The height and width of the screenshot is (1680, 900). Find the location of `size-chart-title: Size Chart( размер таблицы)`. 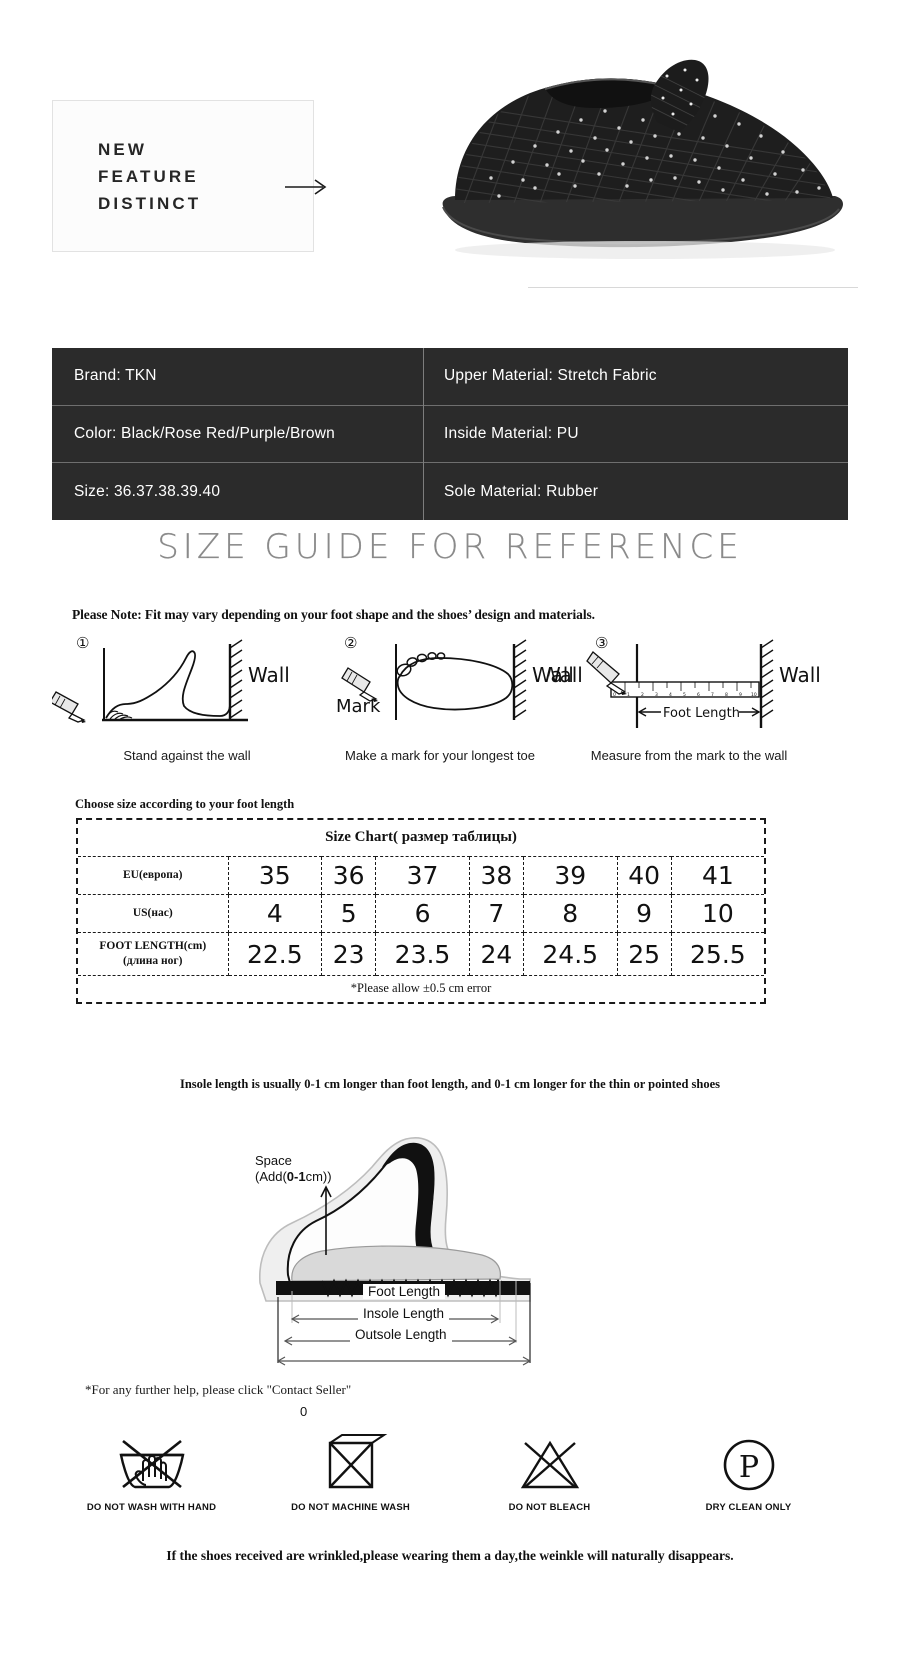

size-chart-title: Size Chart( размер таблицы) is located at coordinates (421, 838).